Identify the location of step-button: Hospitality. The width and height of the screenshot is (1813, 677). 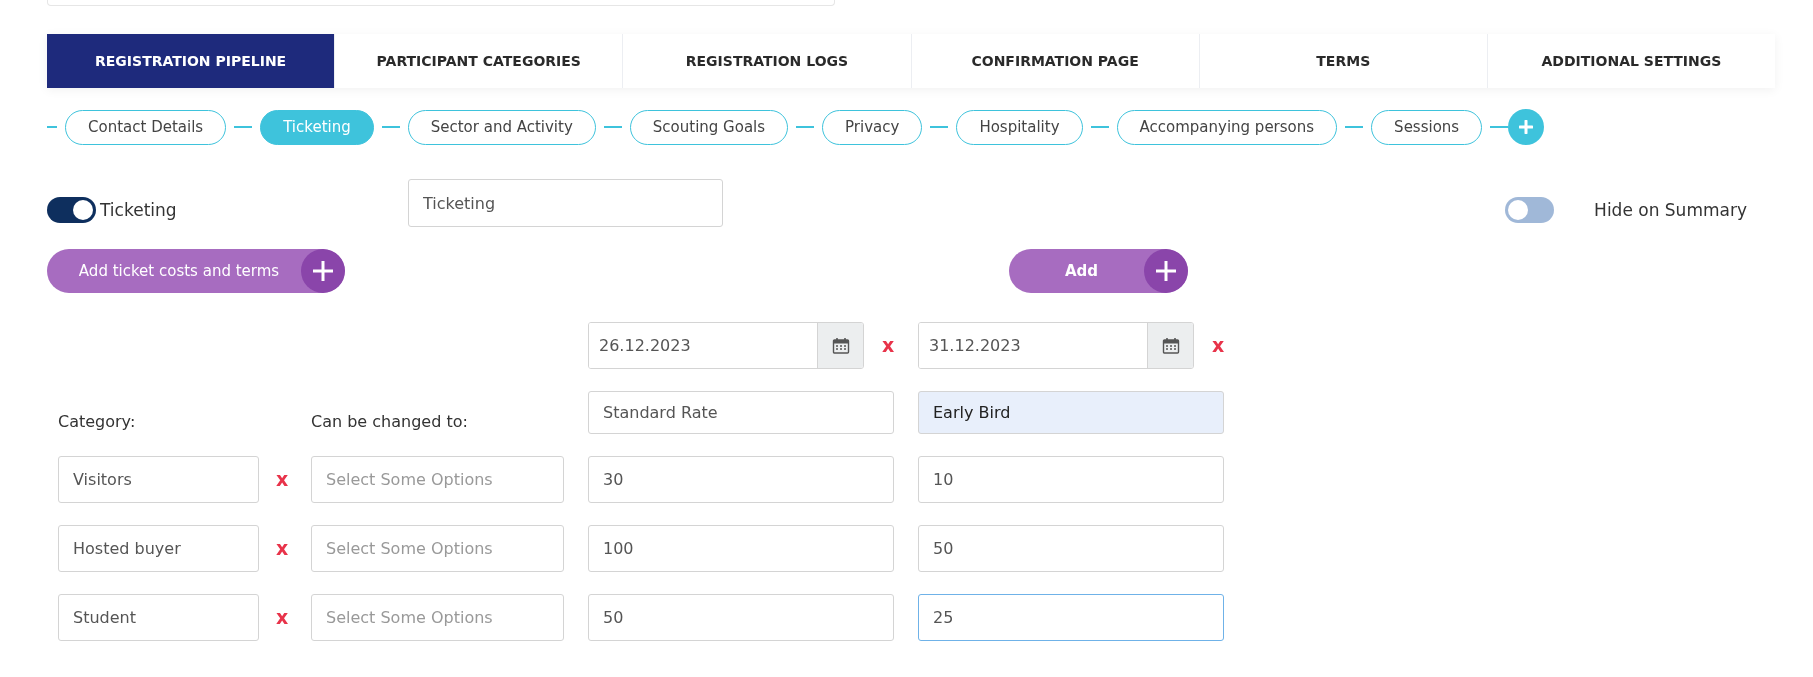
(1019, 127).